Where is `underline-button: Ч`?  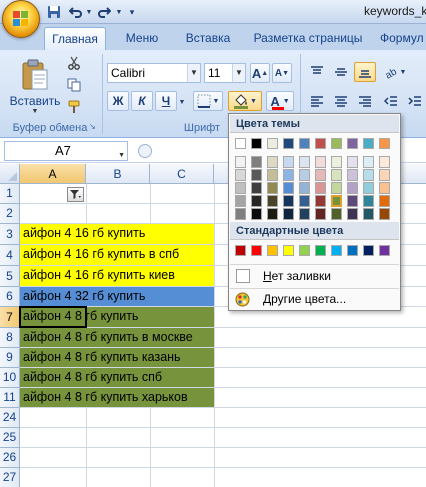
underline-button: Ч is located at coordinates (166, 101).